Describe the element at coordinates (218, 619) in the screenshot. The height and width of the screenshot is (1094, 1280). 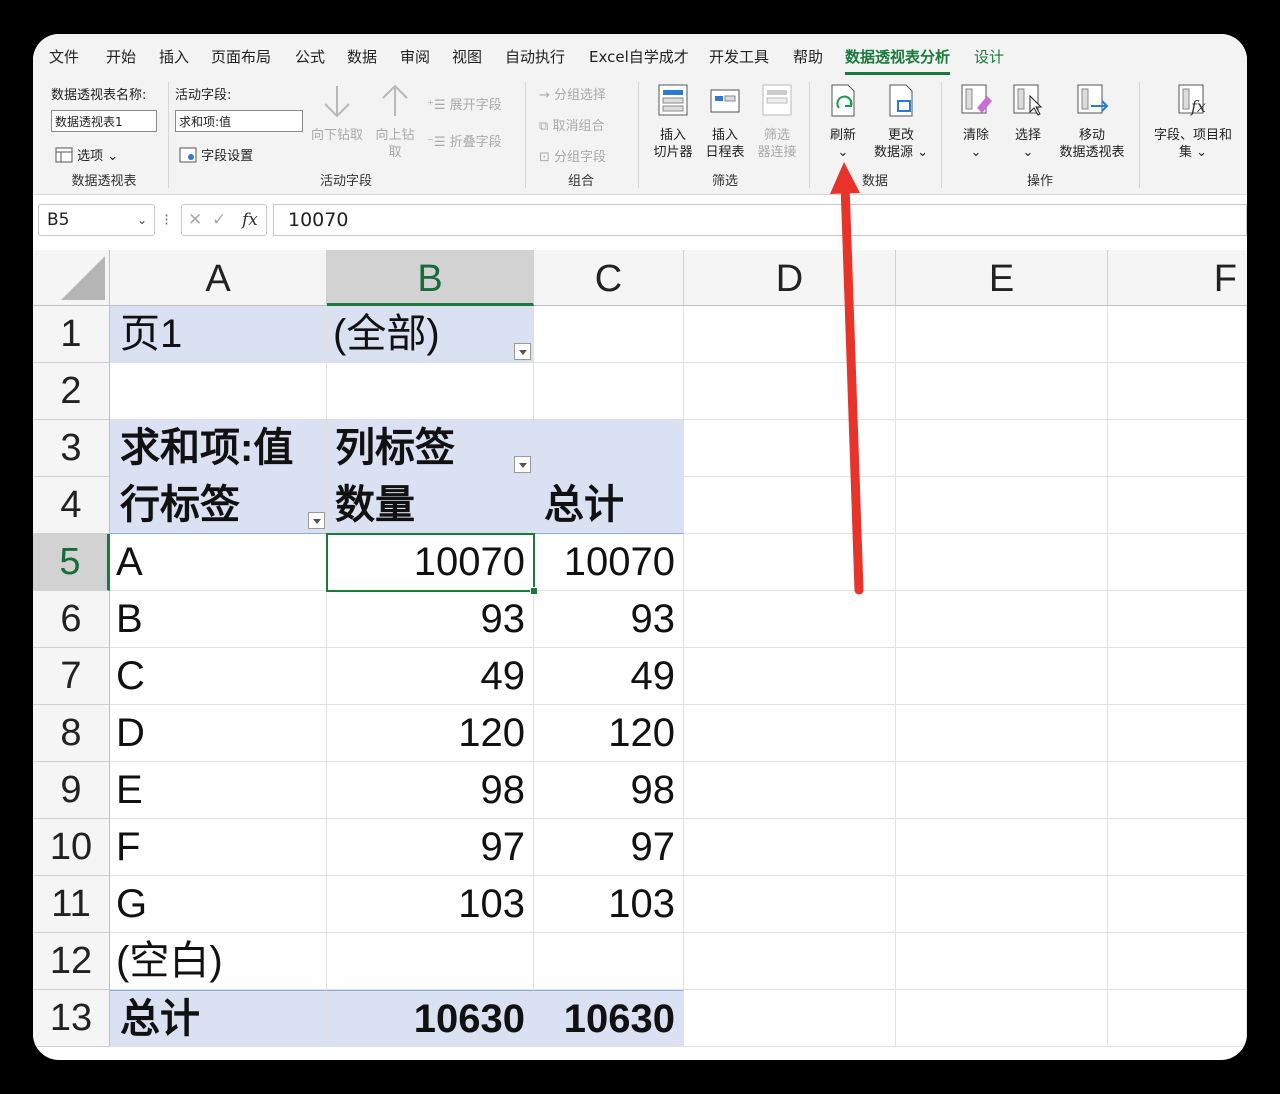
I see `pivot-row-label: B` at that location.